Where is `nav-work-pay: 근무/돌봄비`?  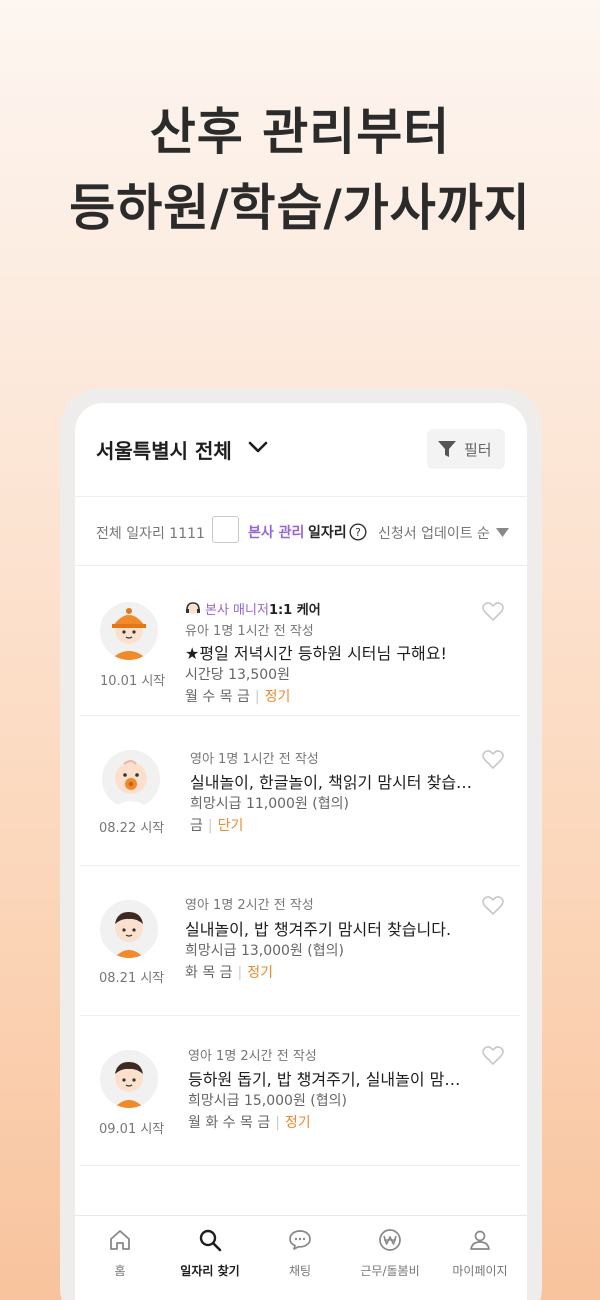 nav-work-pay: 근무/돌봄비 is located at coordinates (390, 1256).